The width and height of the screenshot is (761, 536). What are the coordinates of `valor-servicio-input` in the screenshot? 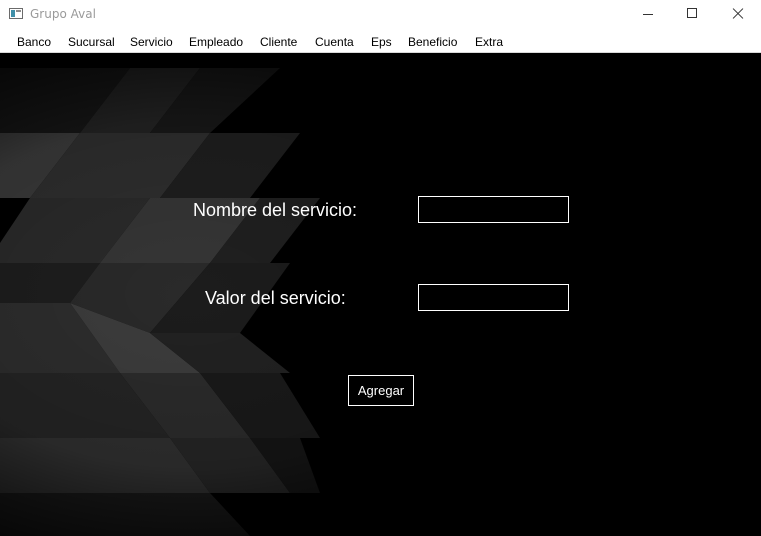 It's located at (493, 297).